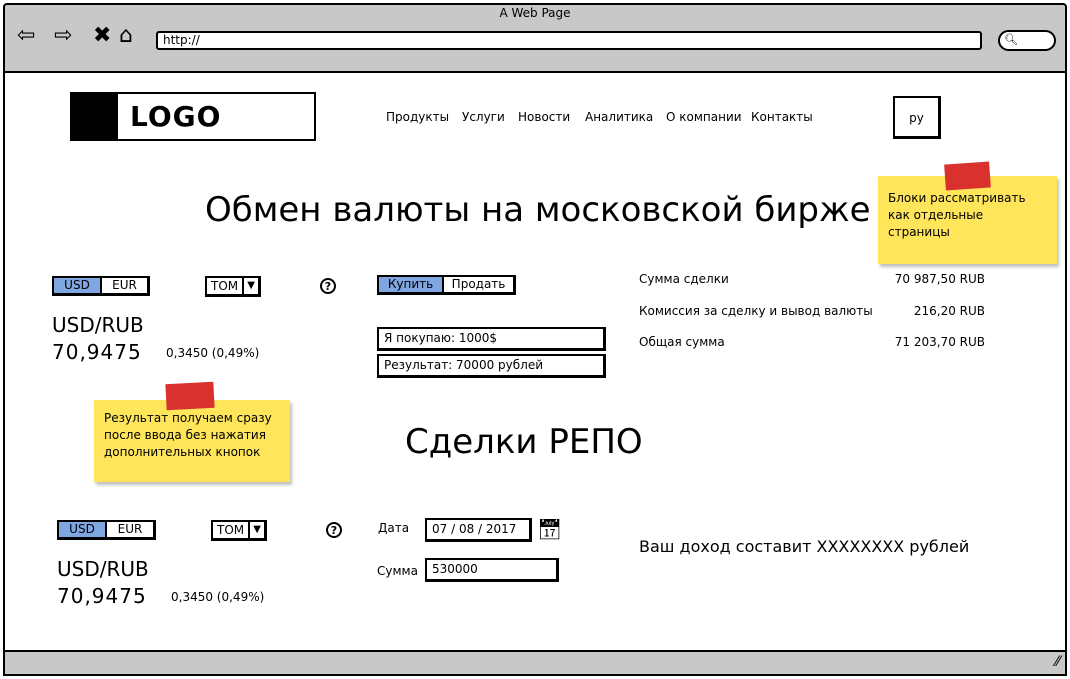  What do you see at coordinates (917, 117) in the screenshot?
I see `language-button: ру` at bounding box center [917, 117].